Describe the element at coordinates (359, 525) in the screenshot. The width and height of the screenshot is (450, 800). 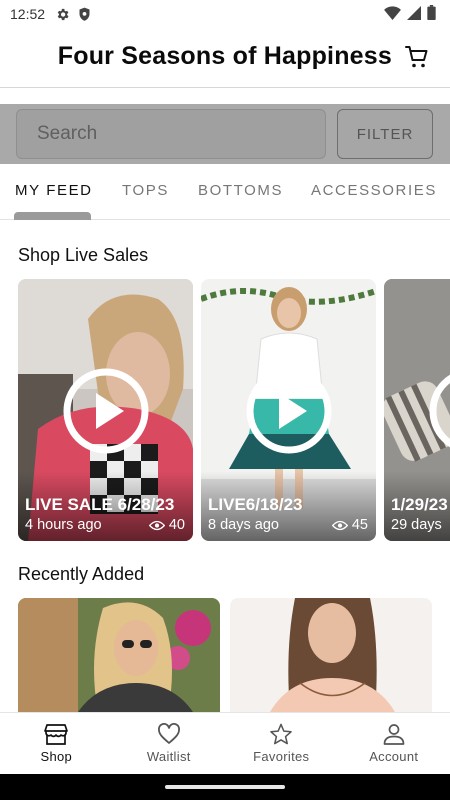
I see `view-count-value: 45` at that location.